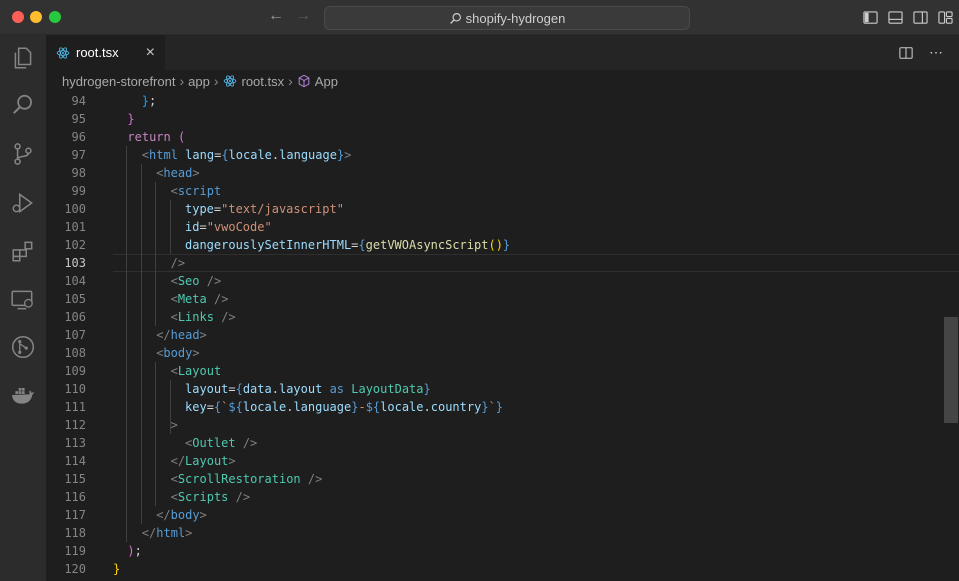  What do you see at coordinates (870, 17) in the screenshot?
I see `toggle-primary-sidebar-icon` at bounding box center [870, 17].